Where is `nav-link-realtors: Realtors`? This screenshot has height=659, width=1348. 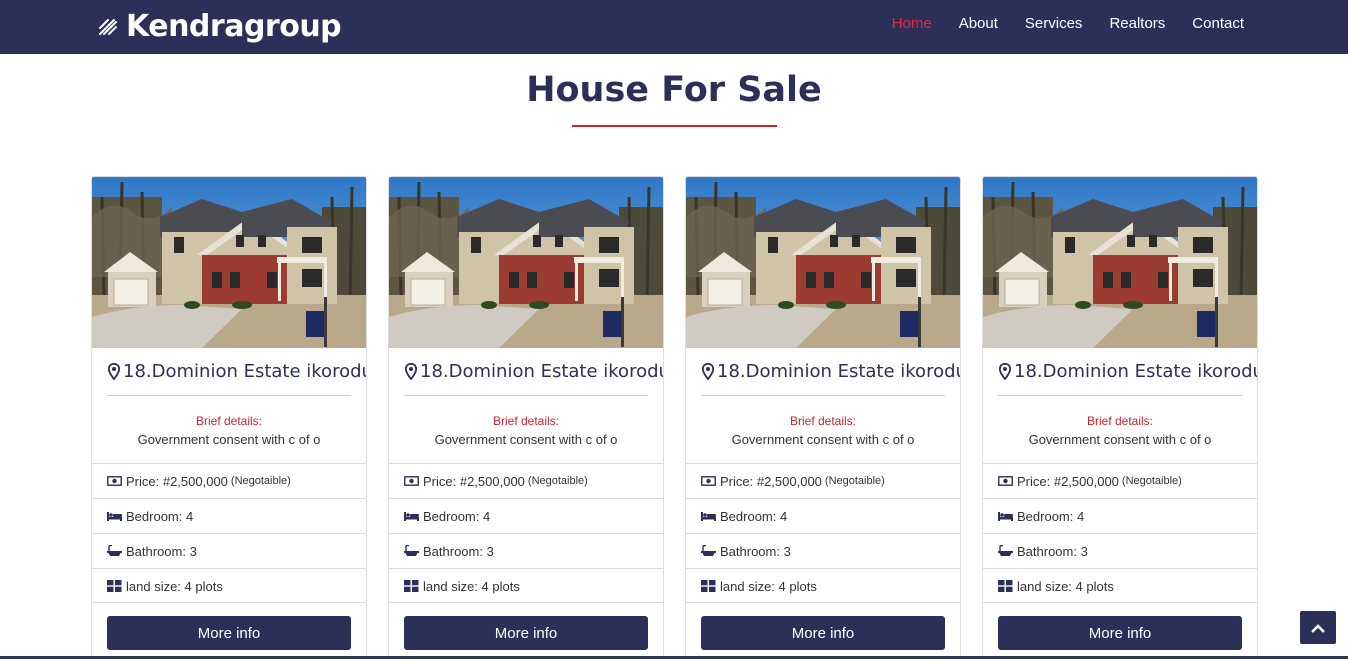 nav-link-realtors: Realtors is located at coordinates (1137, 23).